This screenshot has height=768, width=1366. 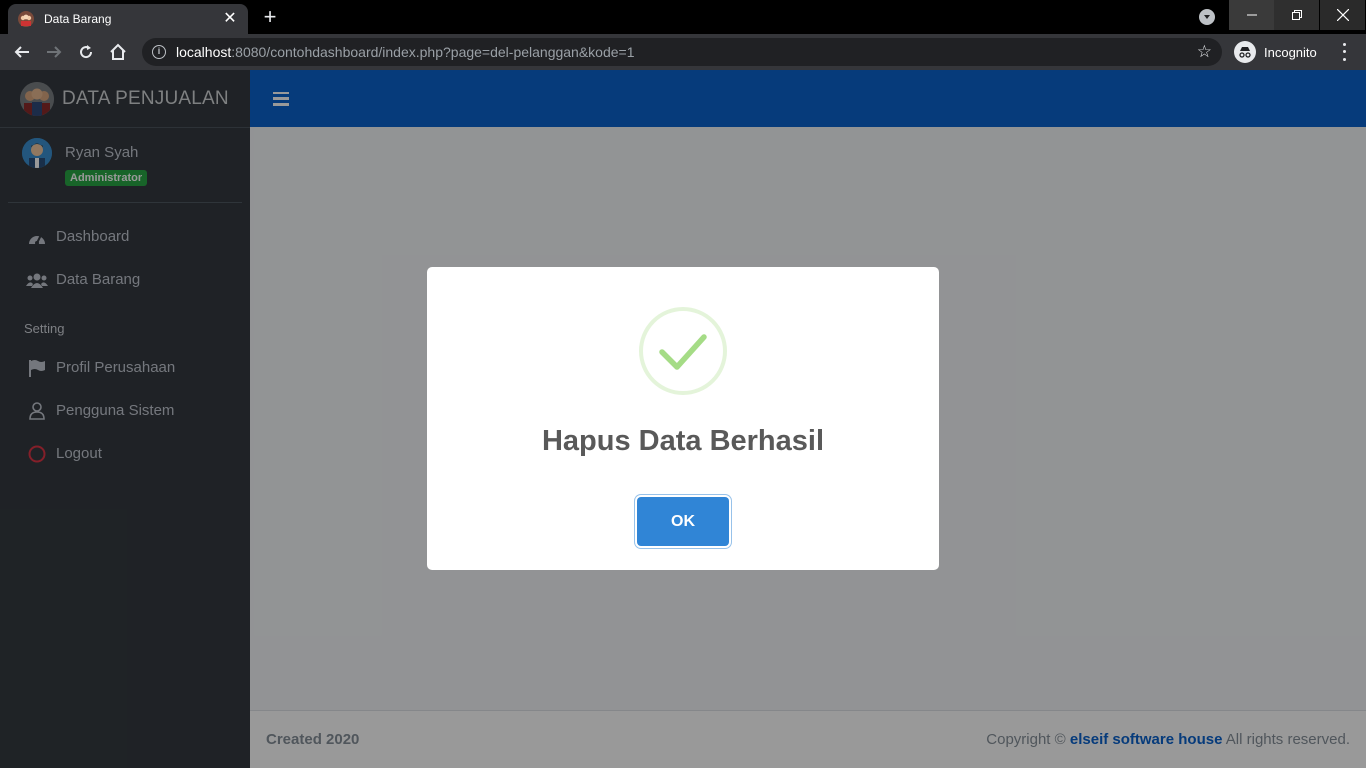 I want to click on incognito-label: Incognito, so click(x=1290, y=52).